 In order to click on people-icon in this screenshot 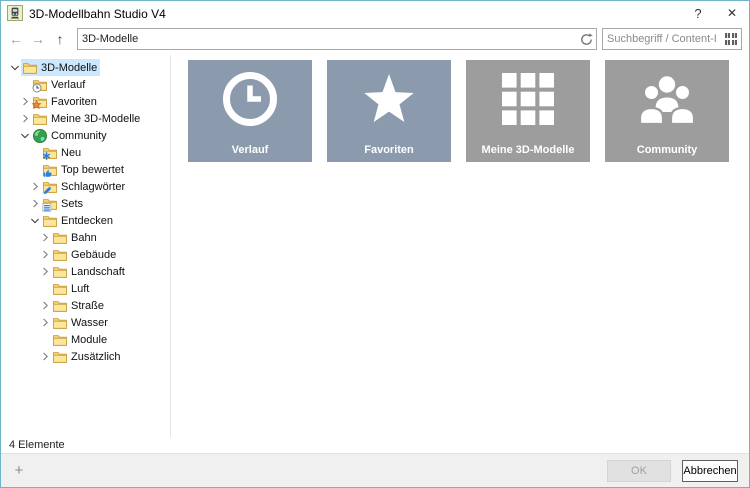, I will do `click(667, 99)`.